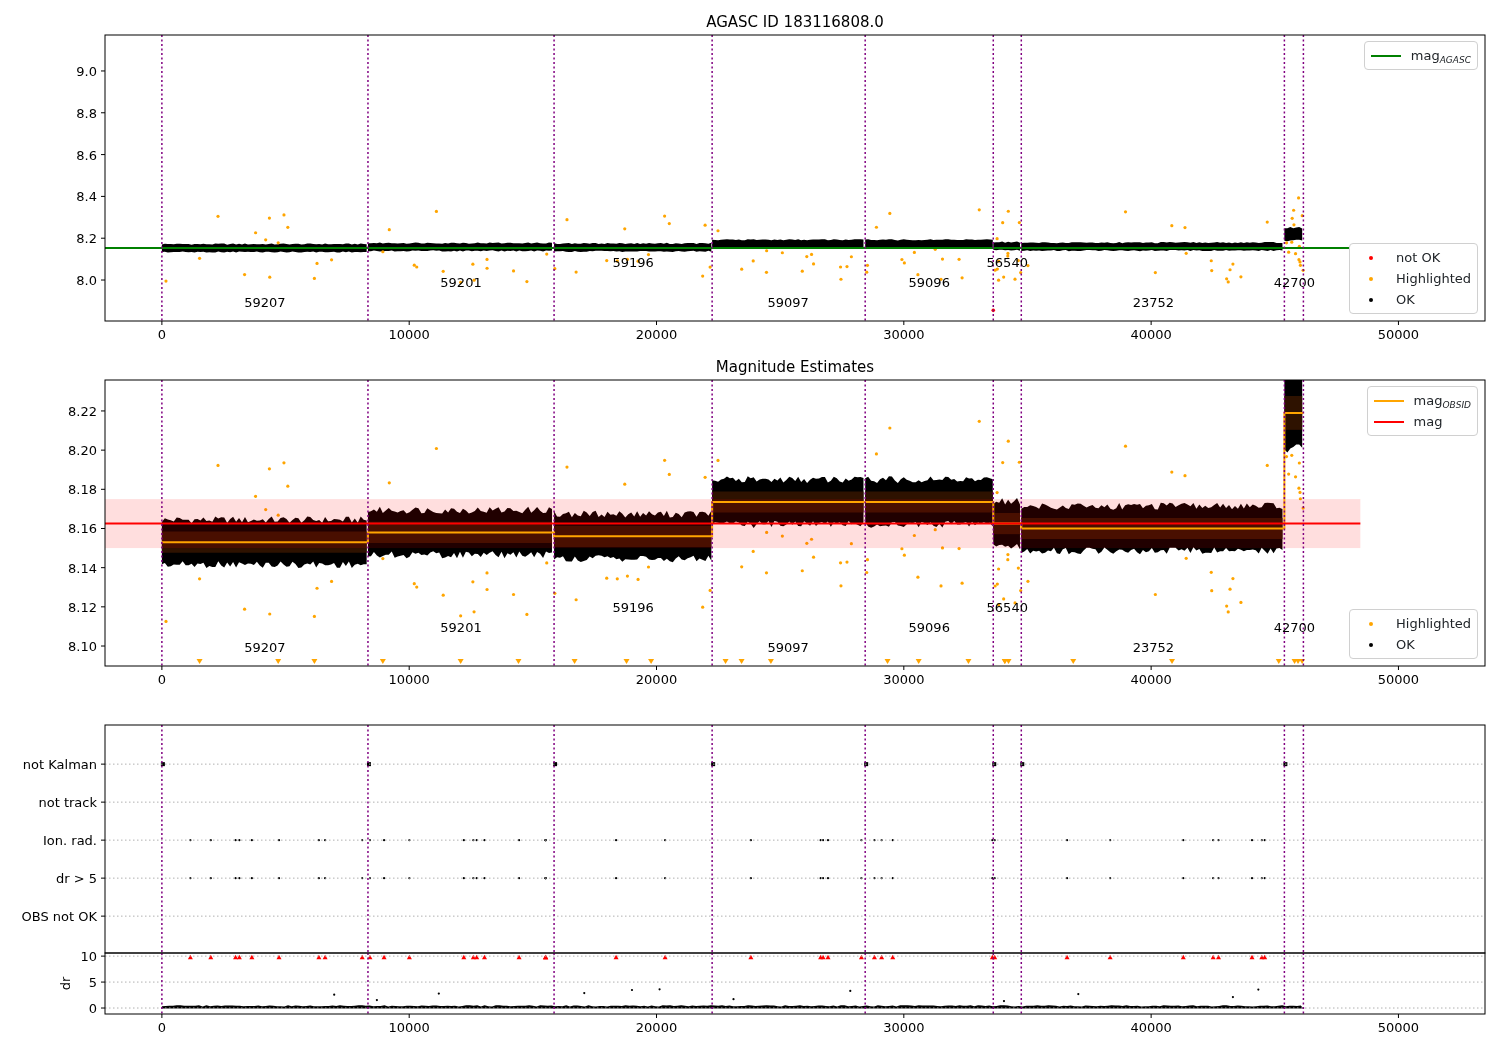 Image resolution: width=1500 pixels, height=1050 pixels. I want to click on tick-label: OBS not OK, so click(59, 917).